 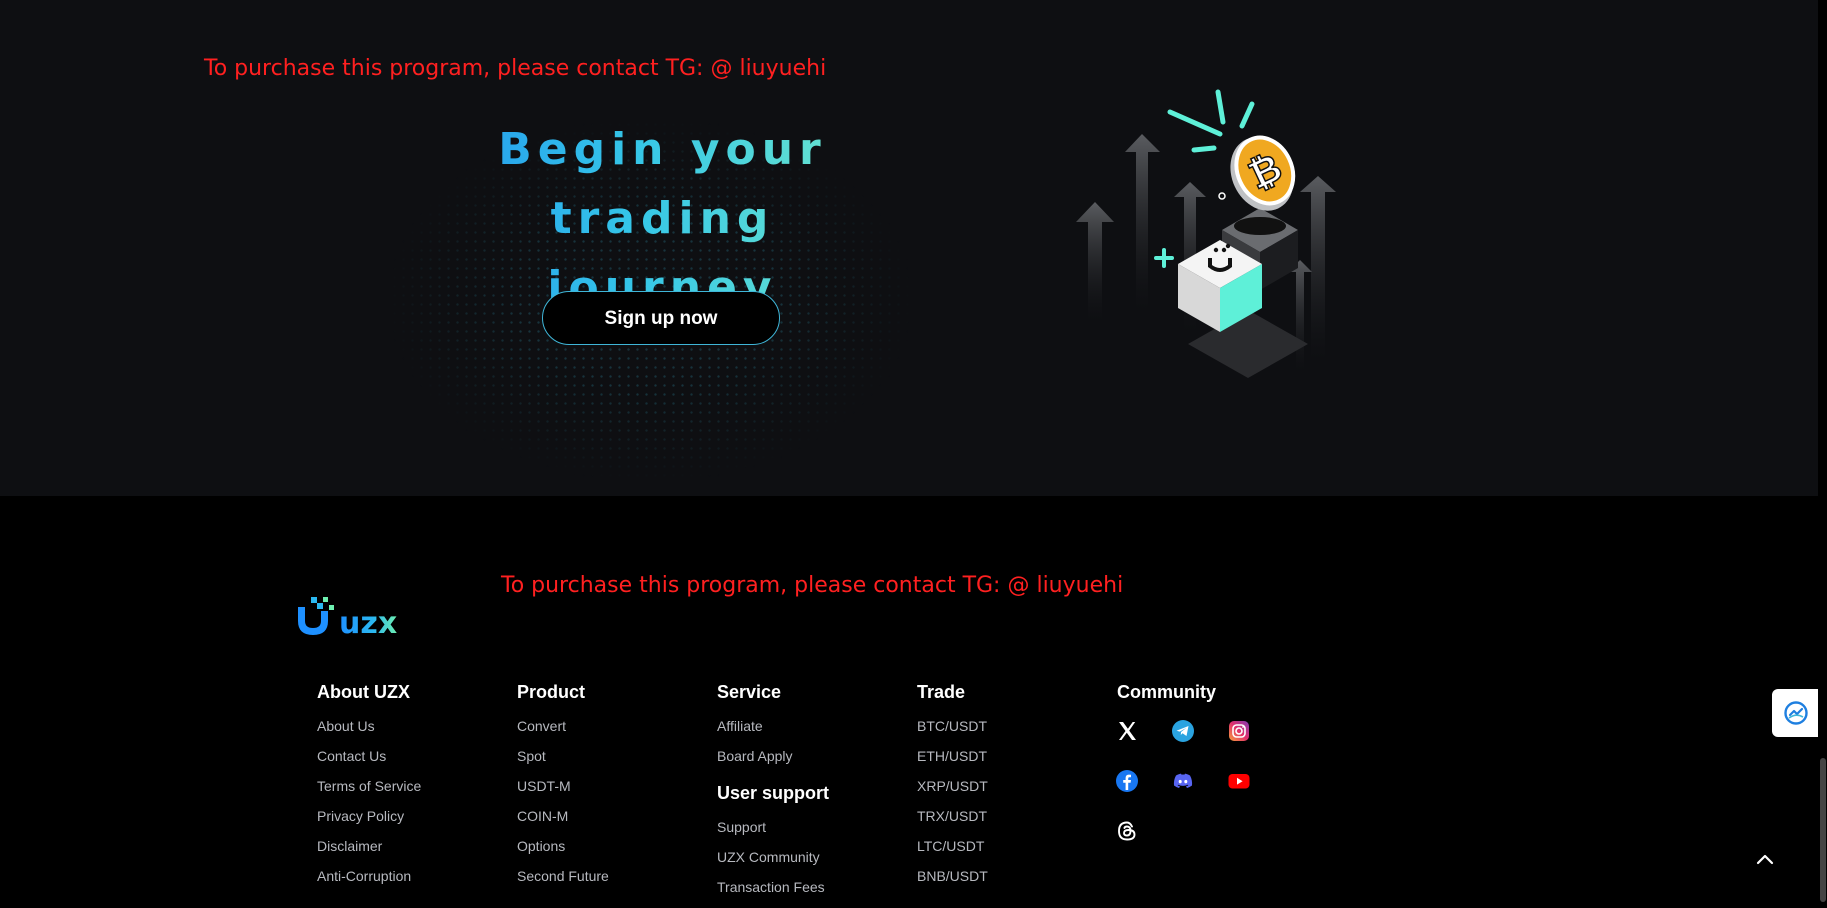 I want to click on footer-link-terms: Terms of Service, so click(x=369, y=792).